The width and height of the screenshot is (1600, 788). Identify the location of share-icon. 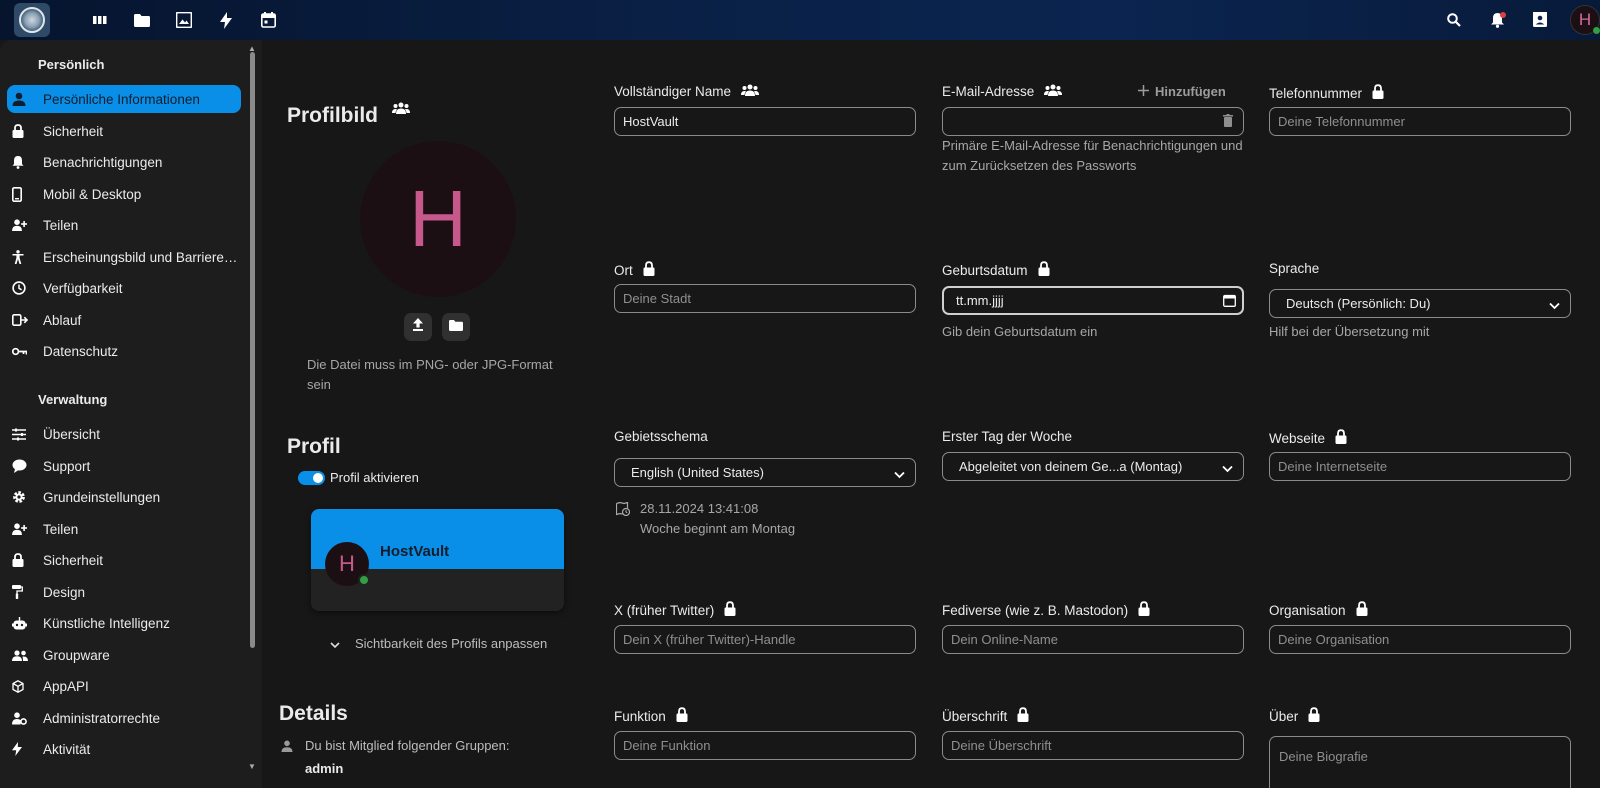
(25, 225).